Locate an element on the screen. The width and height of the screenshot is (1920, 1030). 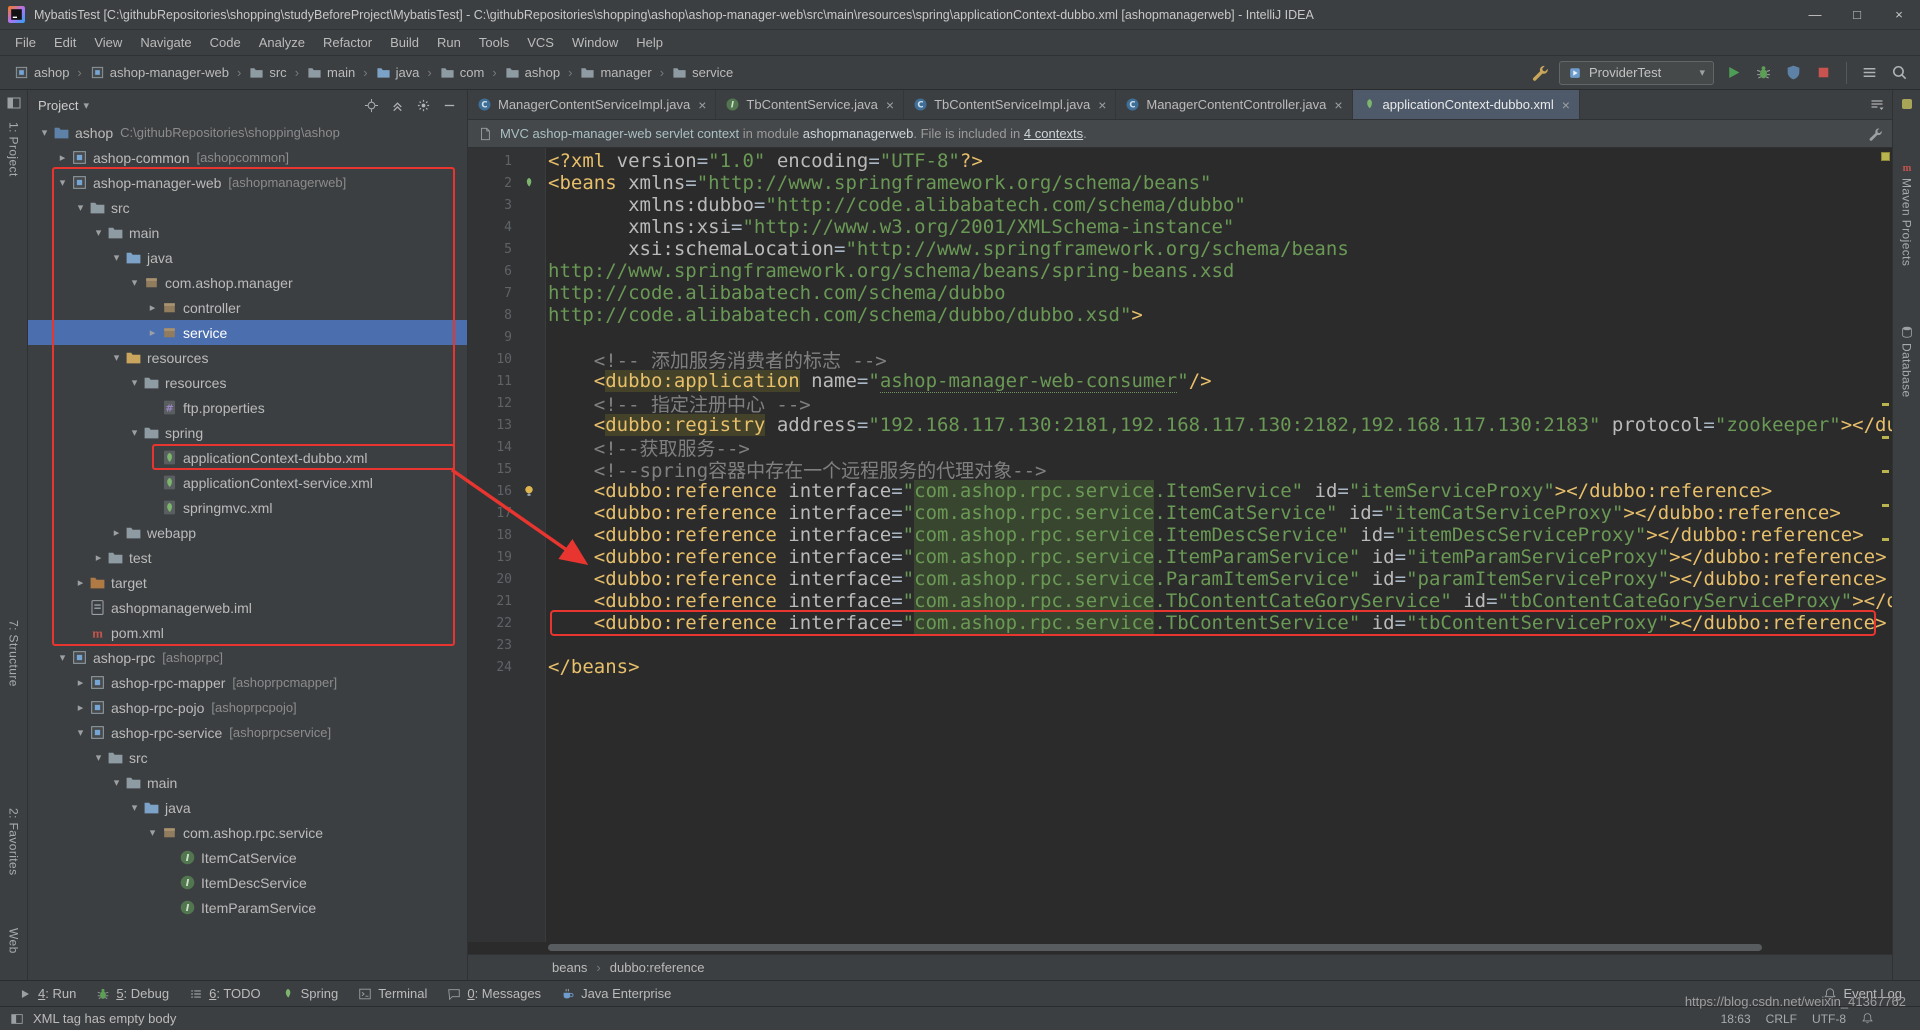
stripe-web-button: Web is located at coordinates (14, 941).